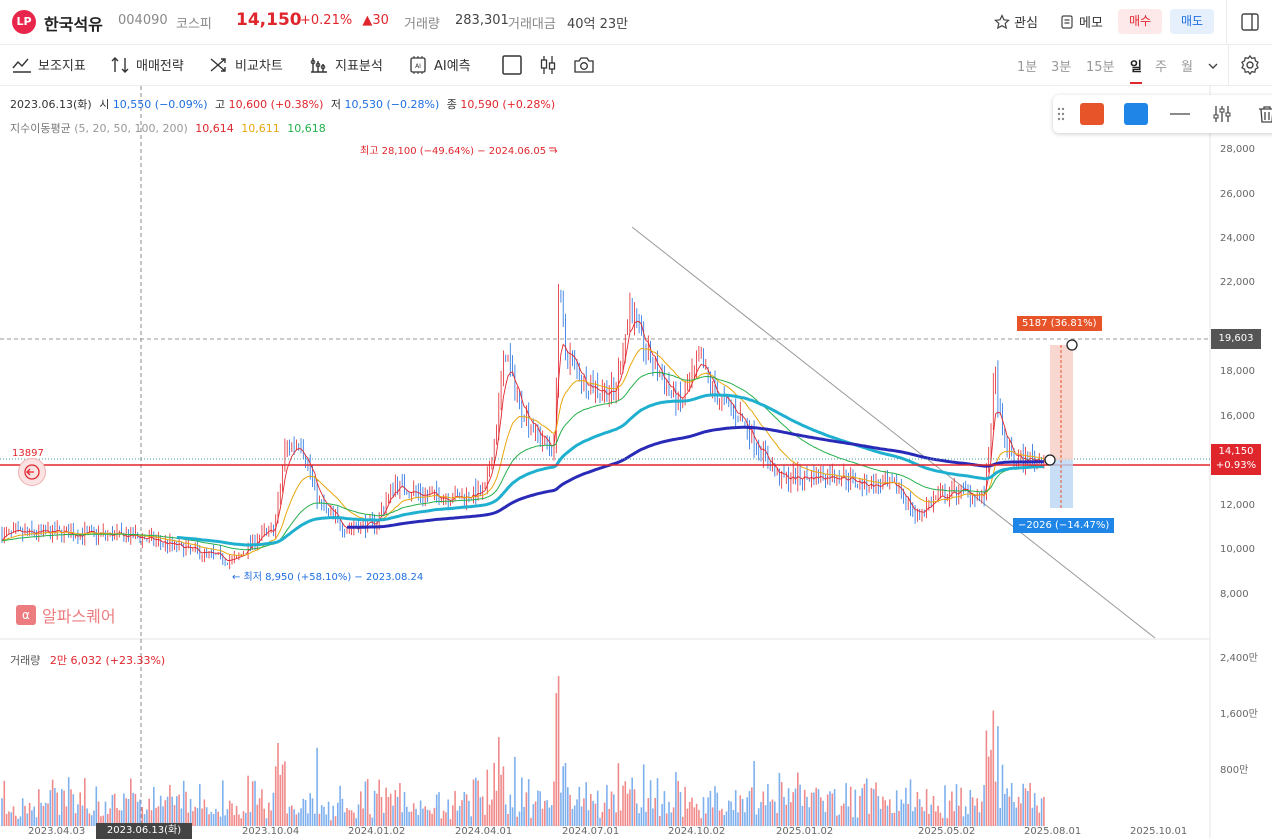  I want to click on period-month: 월, so click(1187, 65).